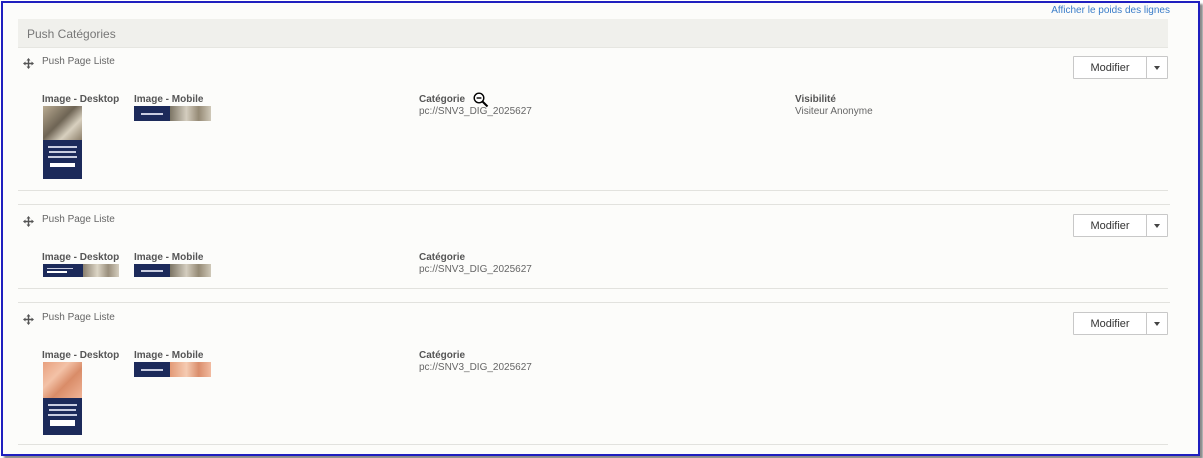 The image size is (1203, 458). Describe the element at coordinates (481, 100) in the screenshot. I see `zoom-out-cursor-icon` at that location.